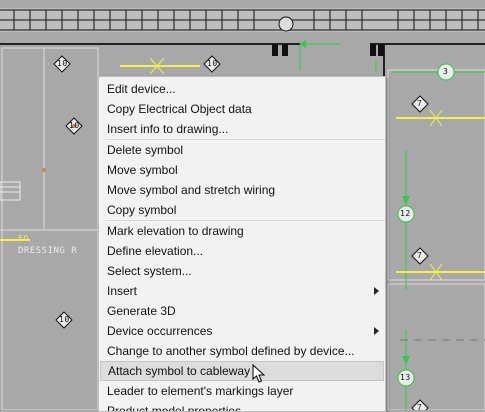 The height and width of the screenshot is (412, 485). What do you see at coordinates (242, 406) in the screenshot?
I see `menu-item-product-model-properties: Product model properties` at bounding box center [242, 406].